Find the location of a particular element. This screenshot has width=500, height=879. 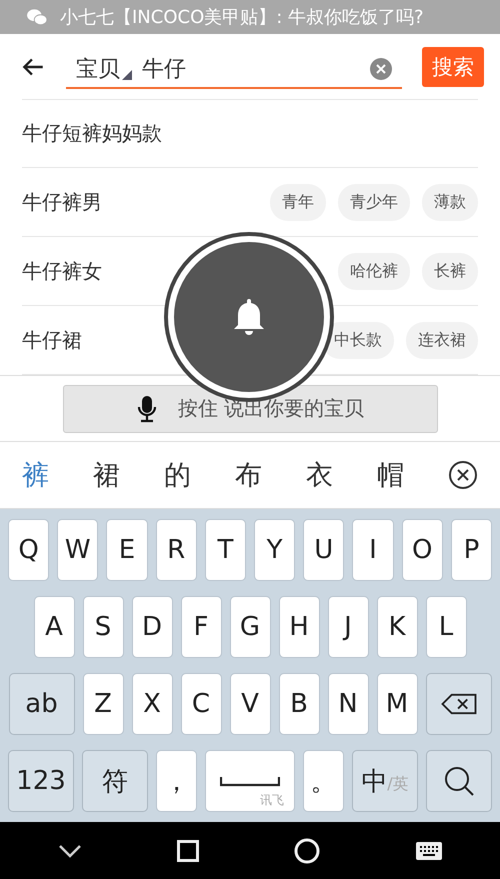

search-icon is located at coordinates (459, 781).